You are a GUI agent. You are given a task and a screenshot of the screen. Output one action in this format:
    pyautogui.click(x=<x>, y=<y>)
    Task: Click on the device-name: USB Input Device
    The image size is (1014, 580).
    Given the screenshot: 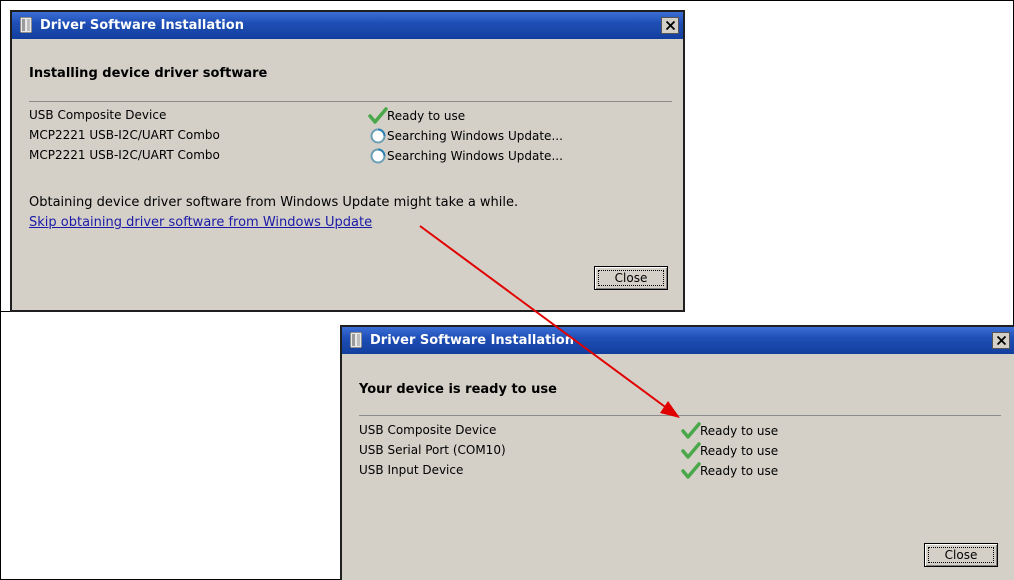 What is the action you would take?
    pyautogui.click(x=411, y=470)
    